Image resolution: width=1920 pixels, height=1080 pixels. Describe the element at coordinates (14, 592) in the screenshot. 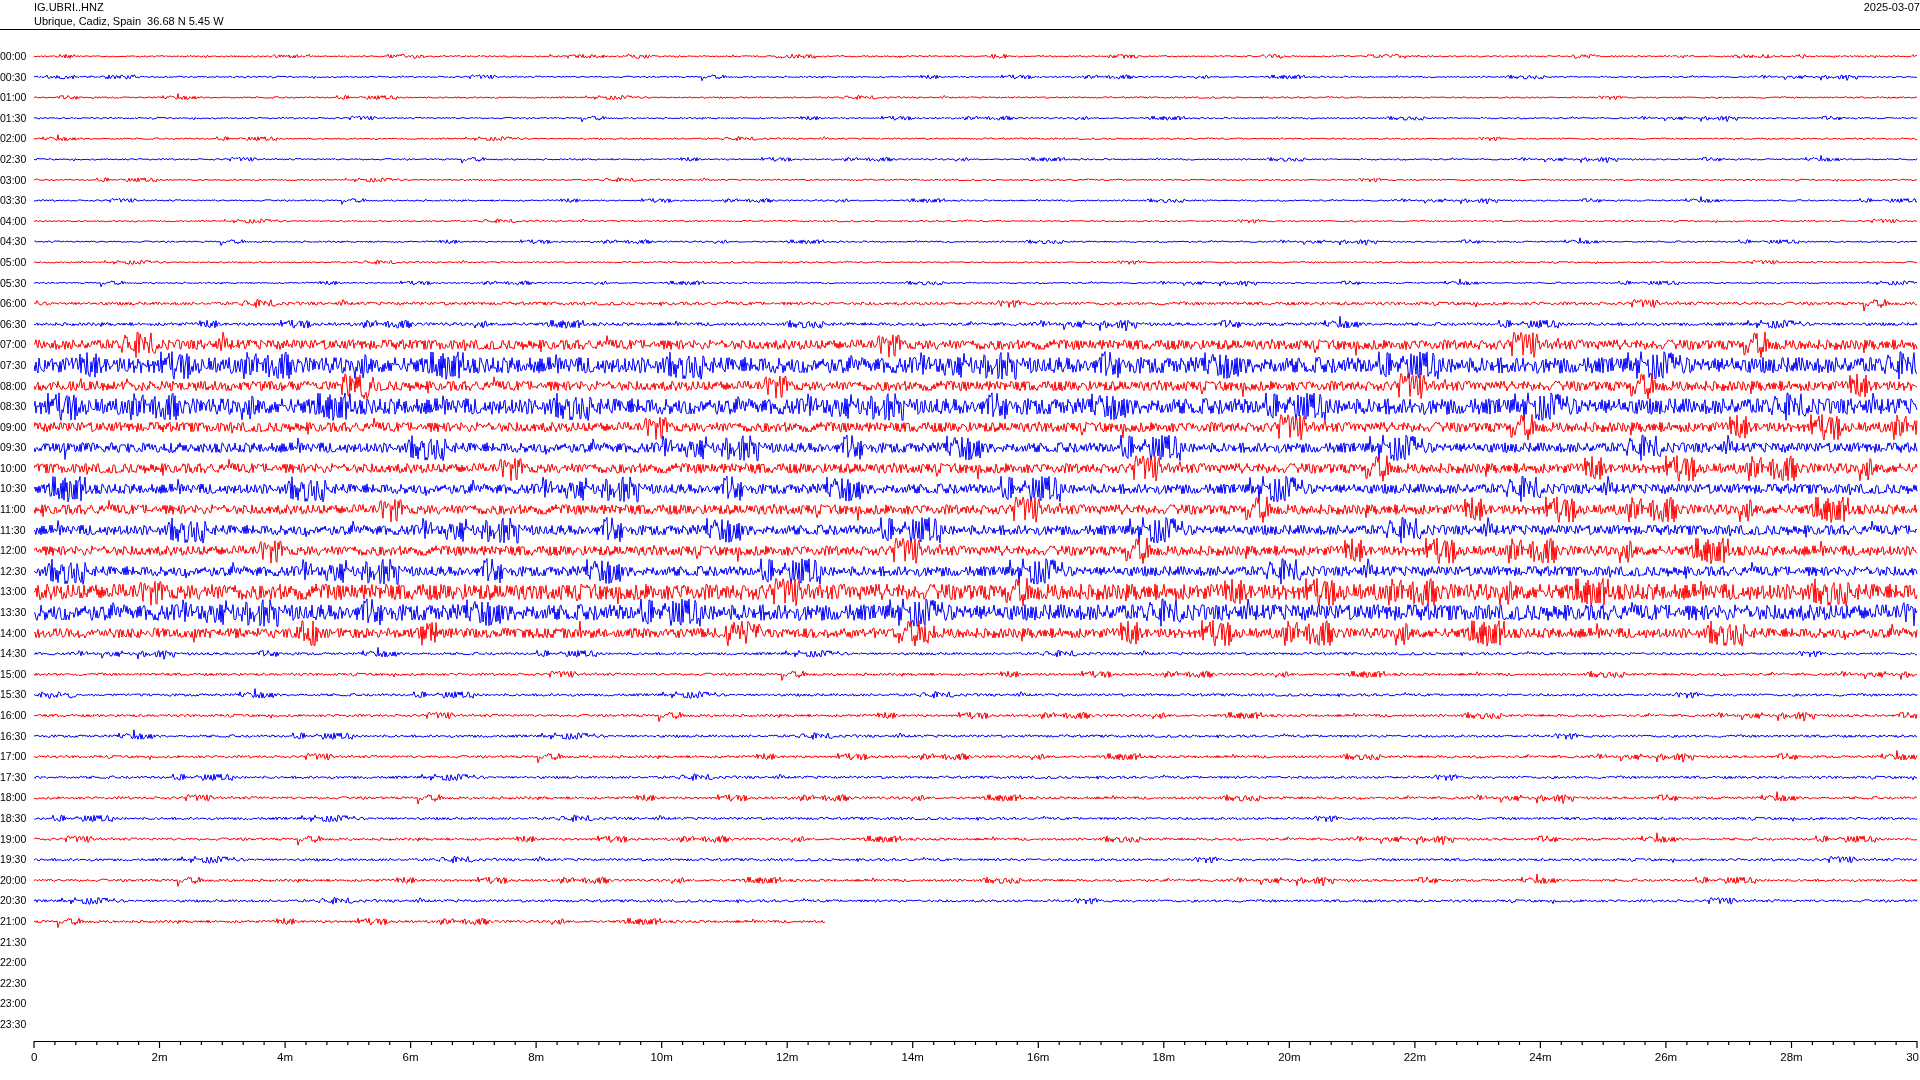

I see `time-label: 13:00` at that location.